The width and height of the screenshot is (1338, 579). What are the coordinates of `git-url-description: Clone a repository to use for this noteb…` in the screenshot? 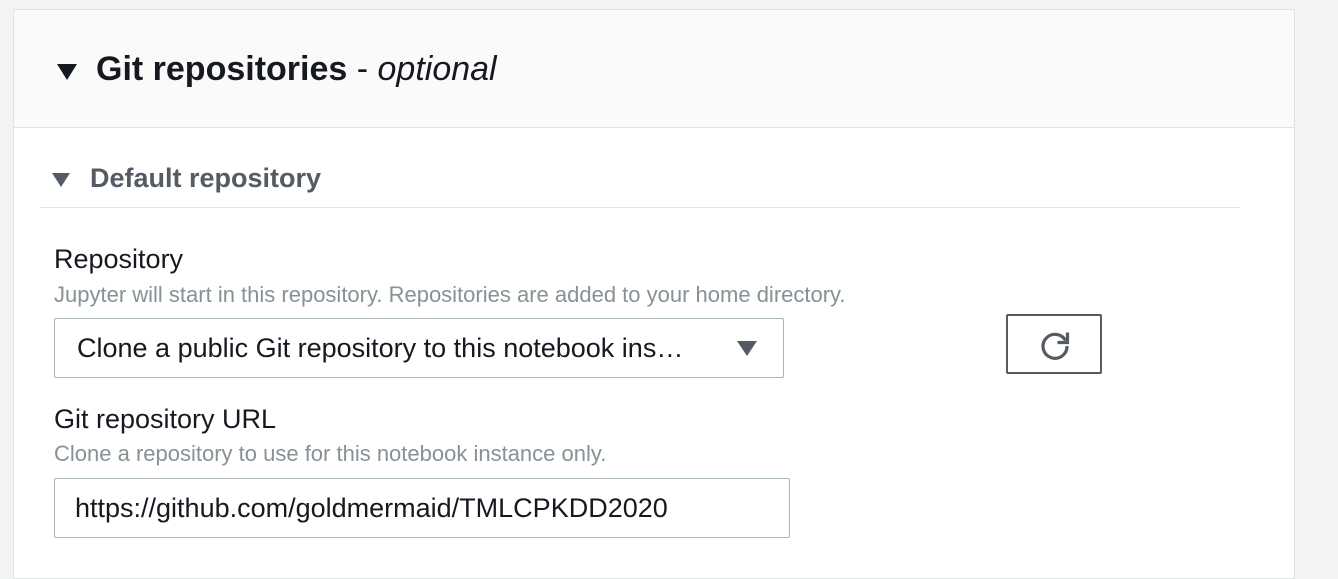 It's located at (330, 453).